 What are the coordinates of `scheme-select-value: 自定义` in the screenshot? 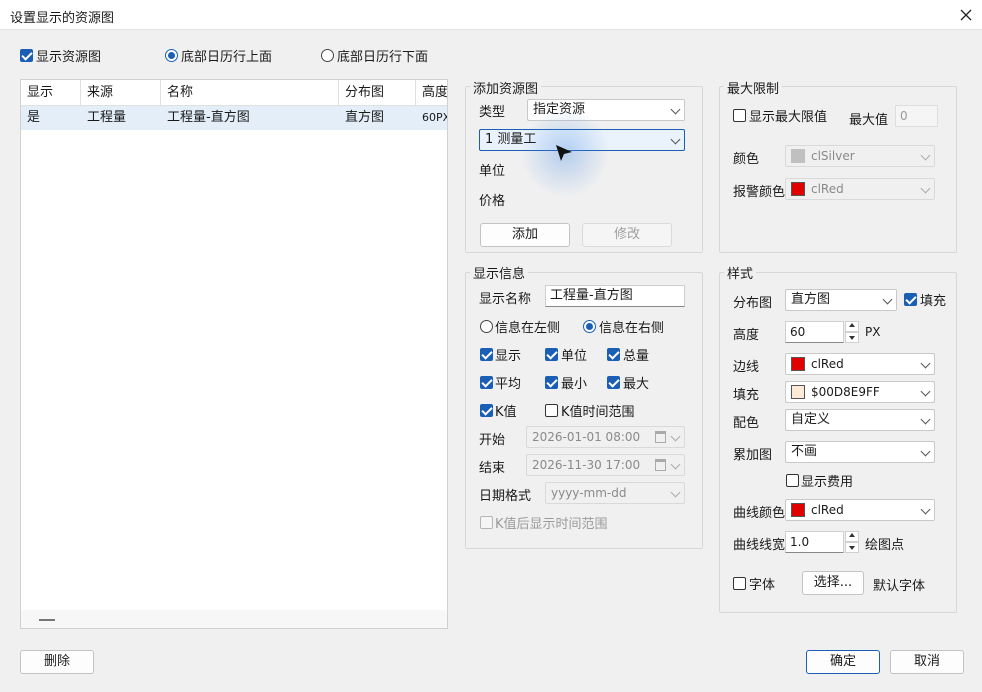 It's located at (811, 419).